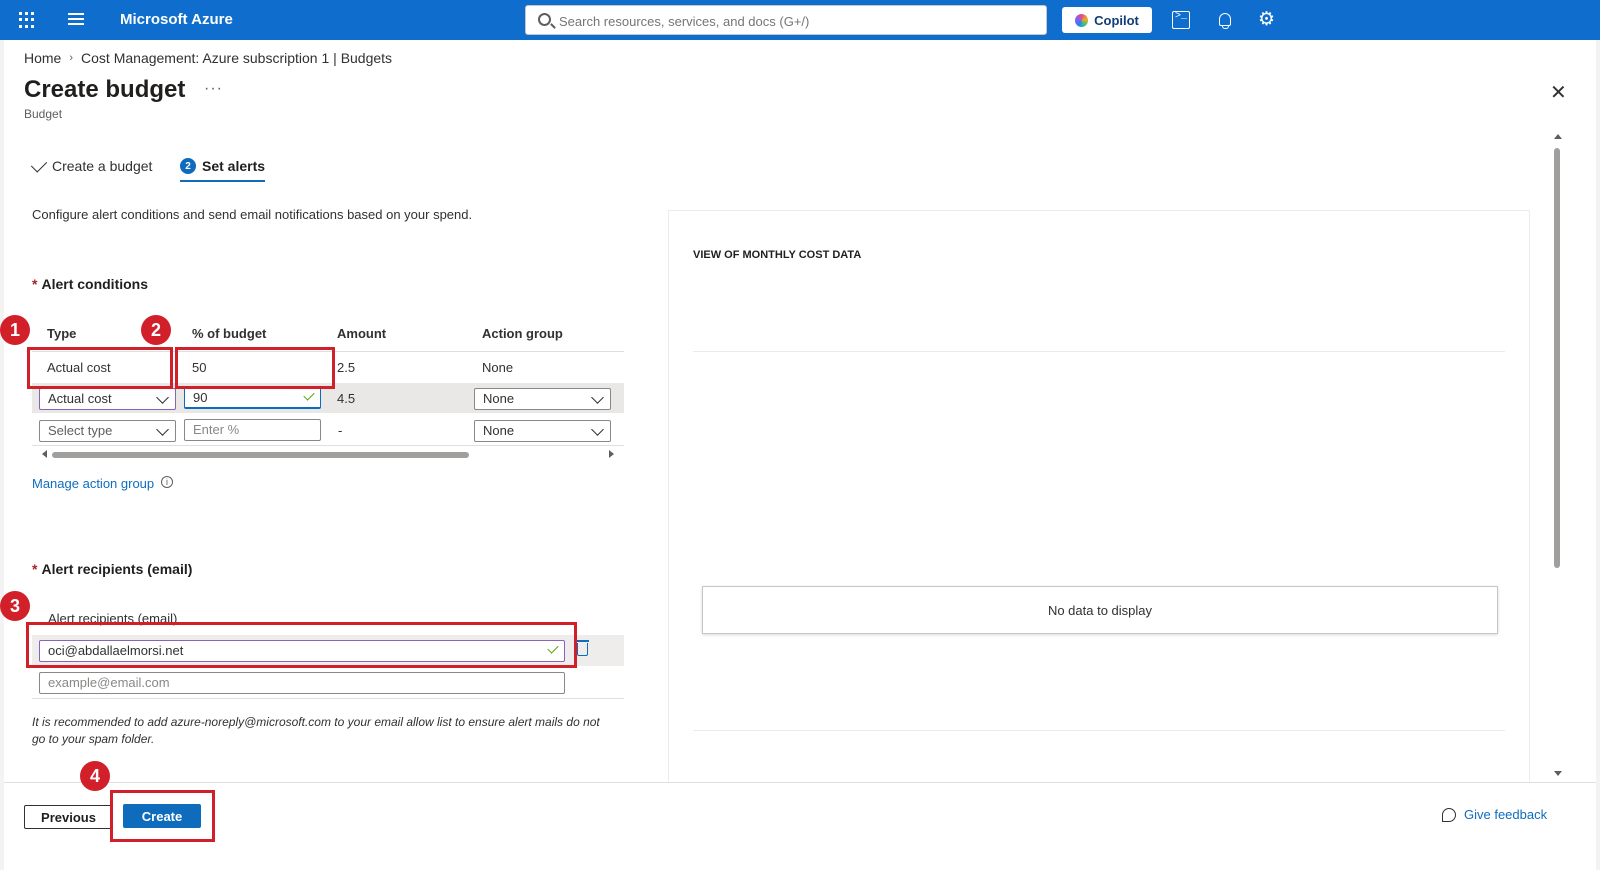 The height and width of the screenshot is (870, 1600). I want to click on highlight-box-type, so click(100, 368).